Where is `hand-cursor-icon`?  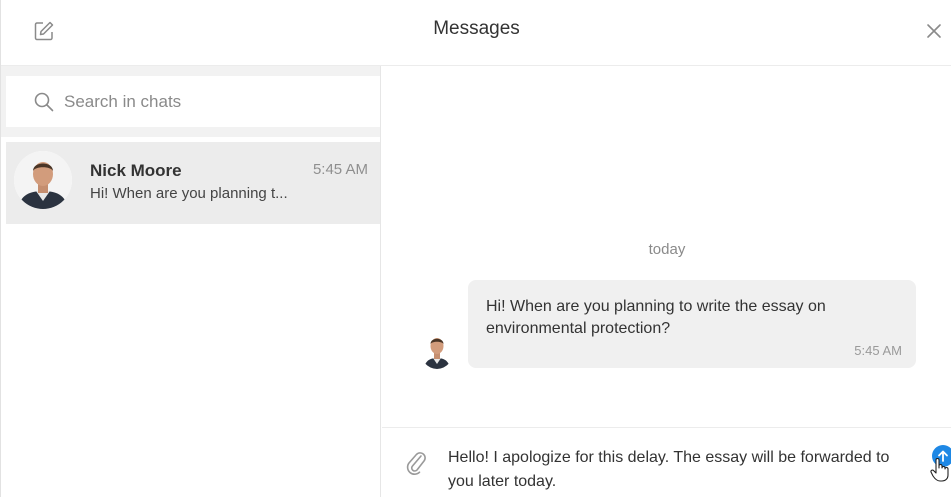
hand-cursor-icon is located at coordinates (939, 470).